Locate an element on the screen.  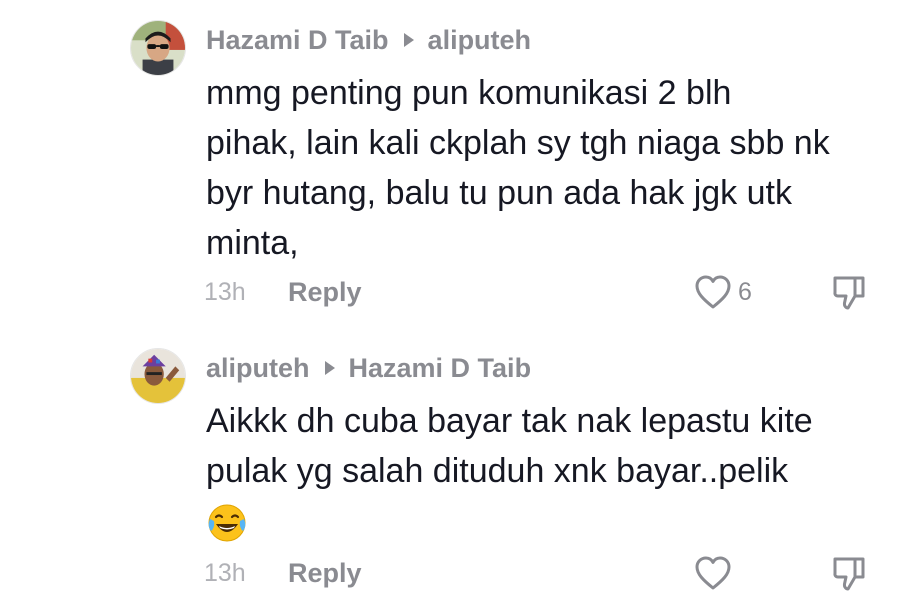
comment-header: aliputeh Hazami D Taib is located at coordinates (368, 368).